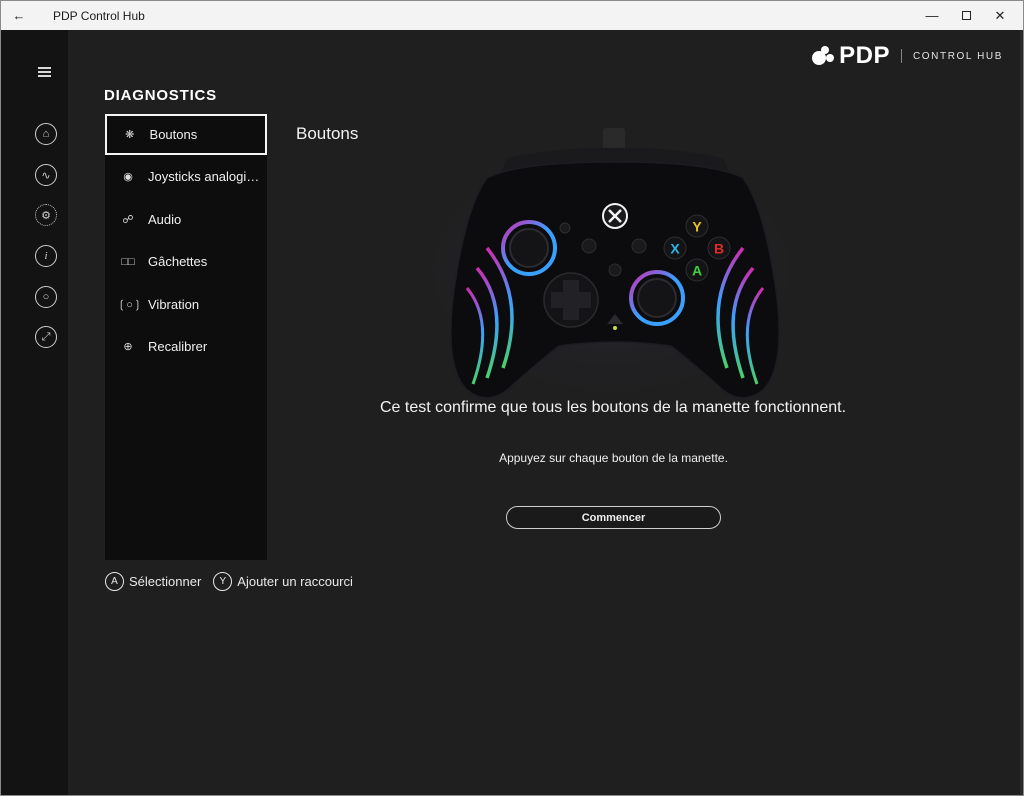  What do you see at coordinates (901, 56) in the screenshot?
I see `brand-divider` at bounding box center [901, 56].